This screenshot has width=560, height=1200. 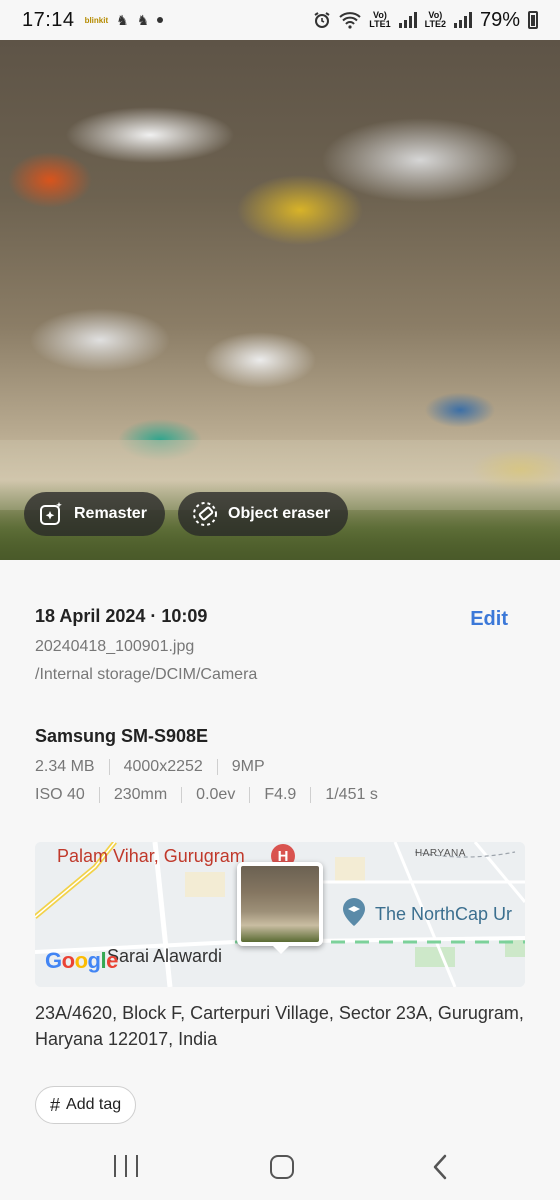 What do you see at coordinates (248, 766) in the screenshot?
I see `megapixels: 9MP` at bounding box center [248, 766].